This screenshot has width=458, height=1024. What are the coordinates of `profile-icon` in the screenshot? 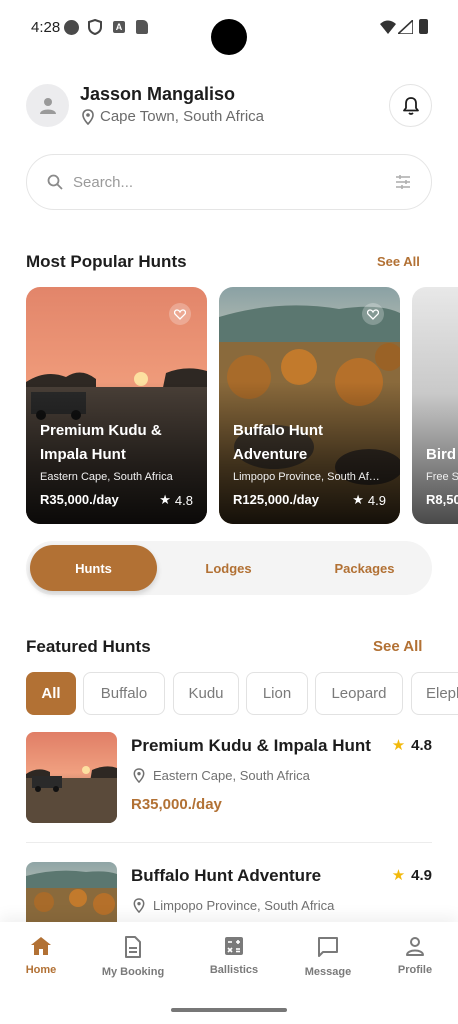 It's located at (415, 946).